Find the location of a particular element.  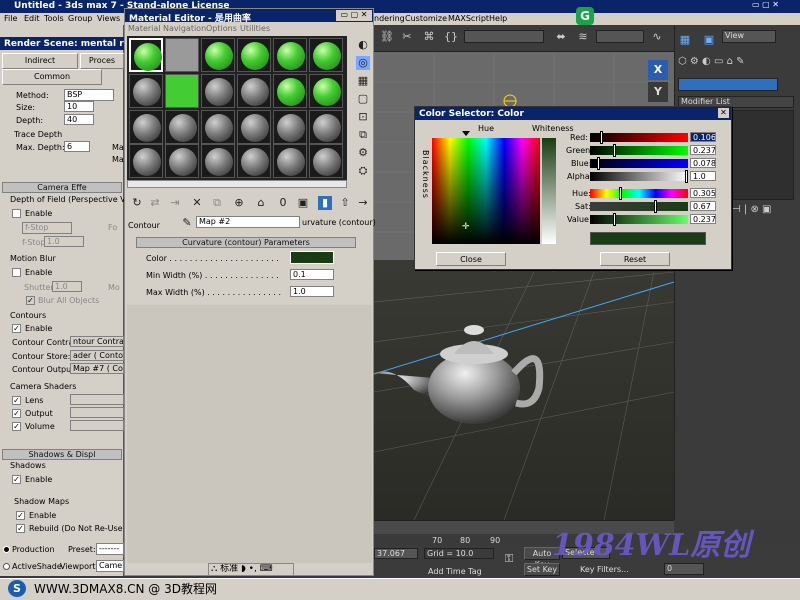

add-time-tag: Add Time Tag is located at coordinates (455, 571).